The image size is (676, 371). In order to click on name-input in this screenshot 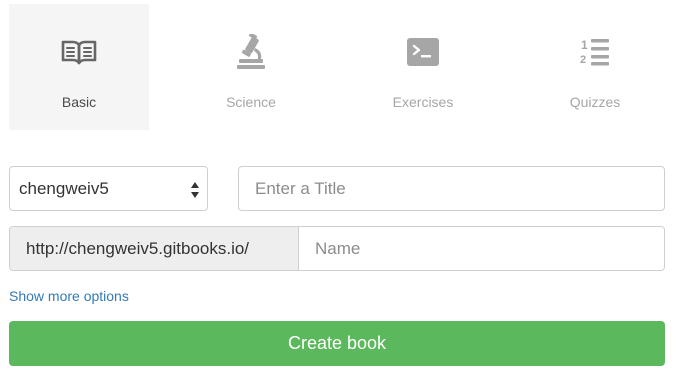, I will do `click(481, 248)`.